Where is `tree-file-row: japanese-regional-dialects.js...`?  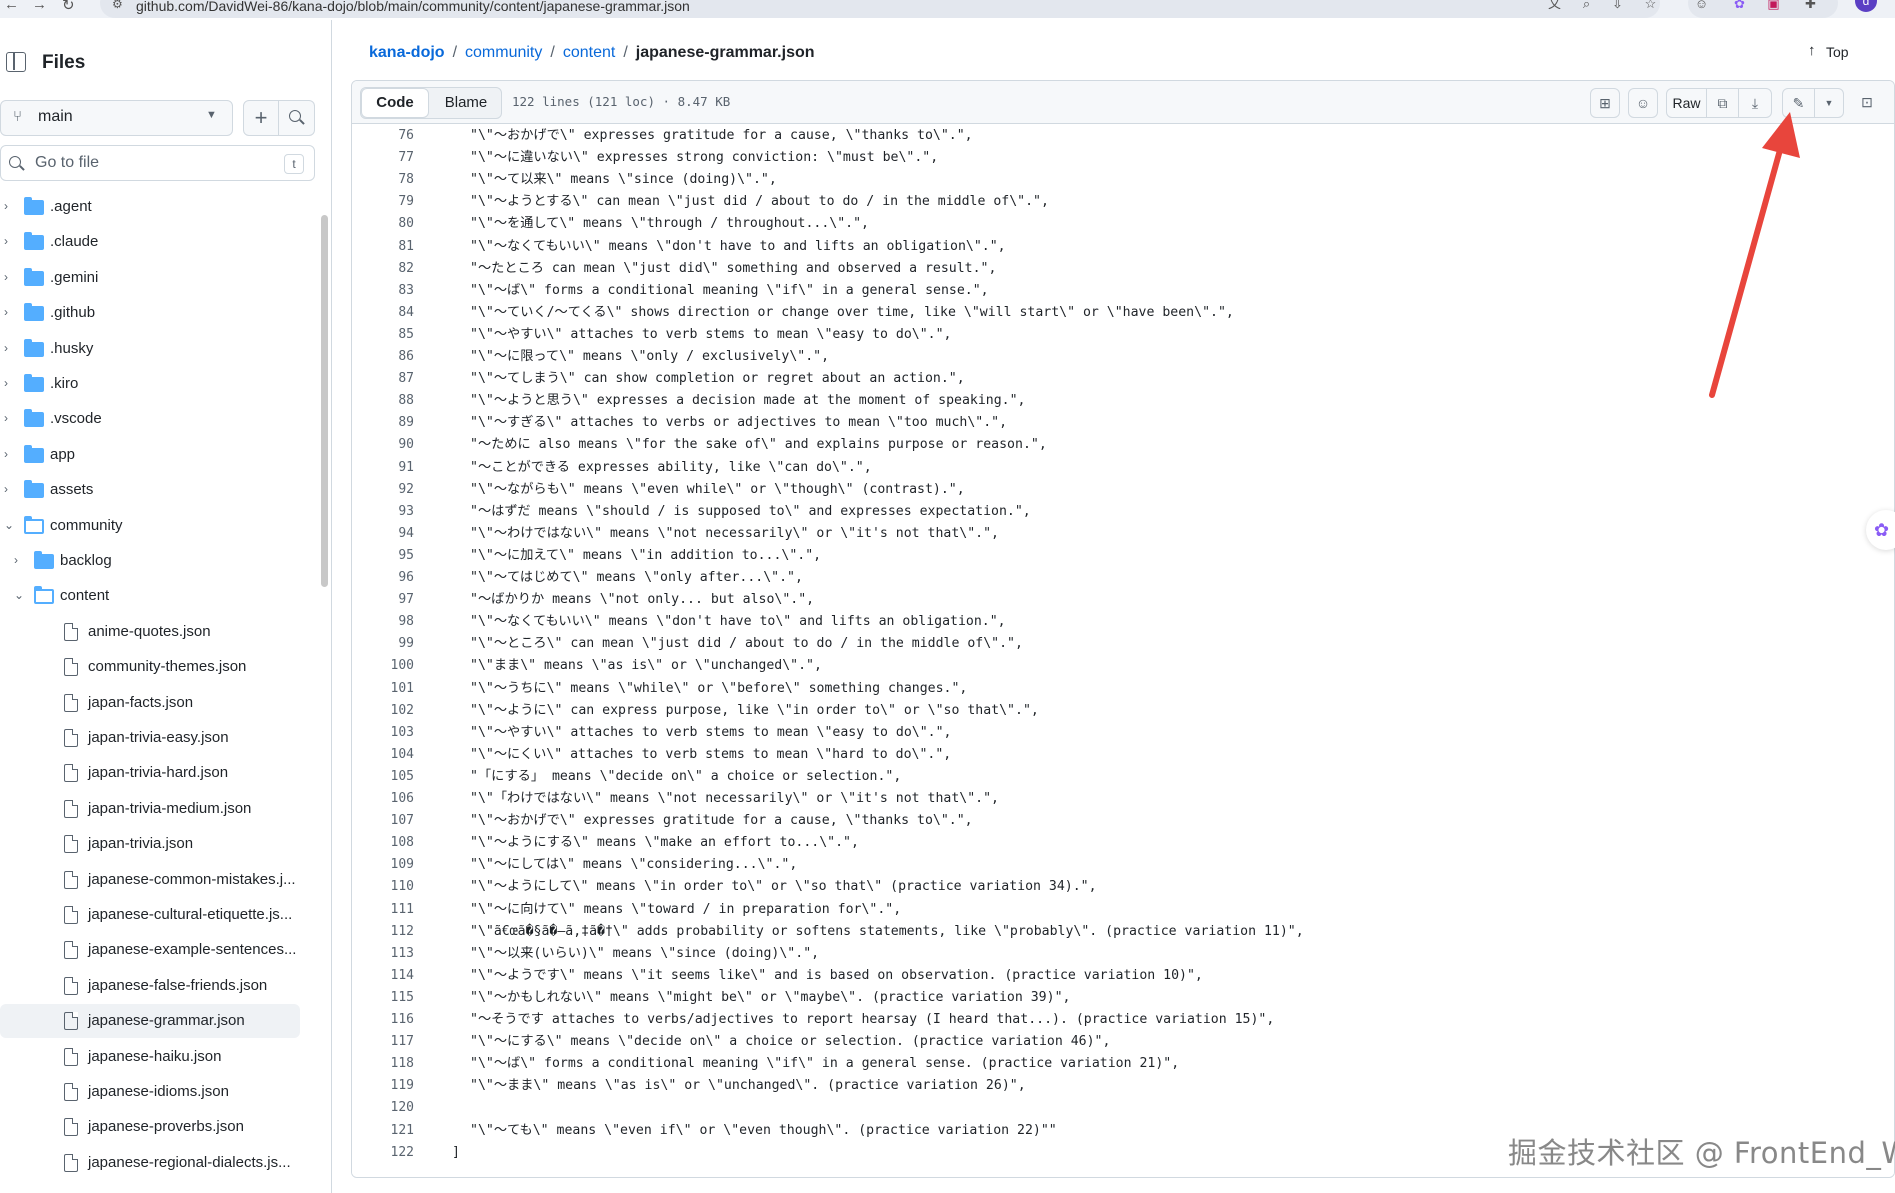
tree-file-row: japanese-regional-dialects.js... is located at coordinates (150, 1163).